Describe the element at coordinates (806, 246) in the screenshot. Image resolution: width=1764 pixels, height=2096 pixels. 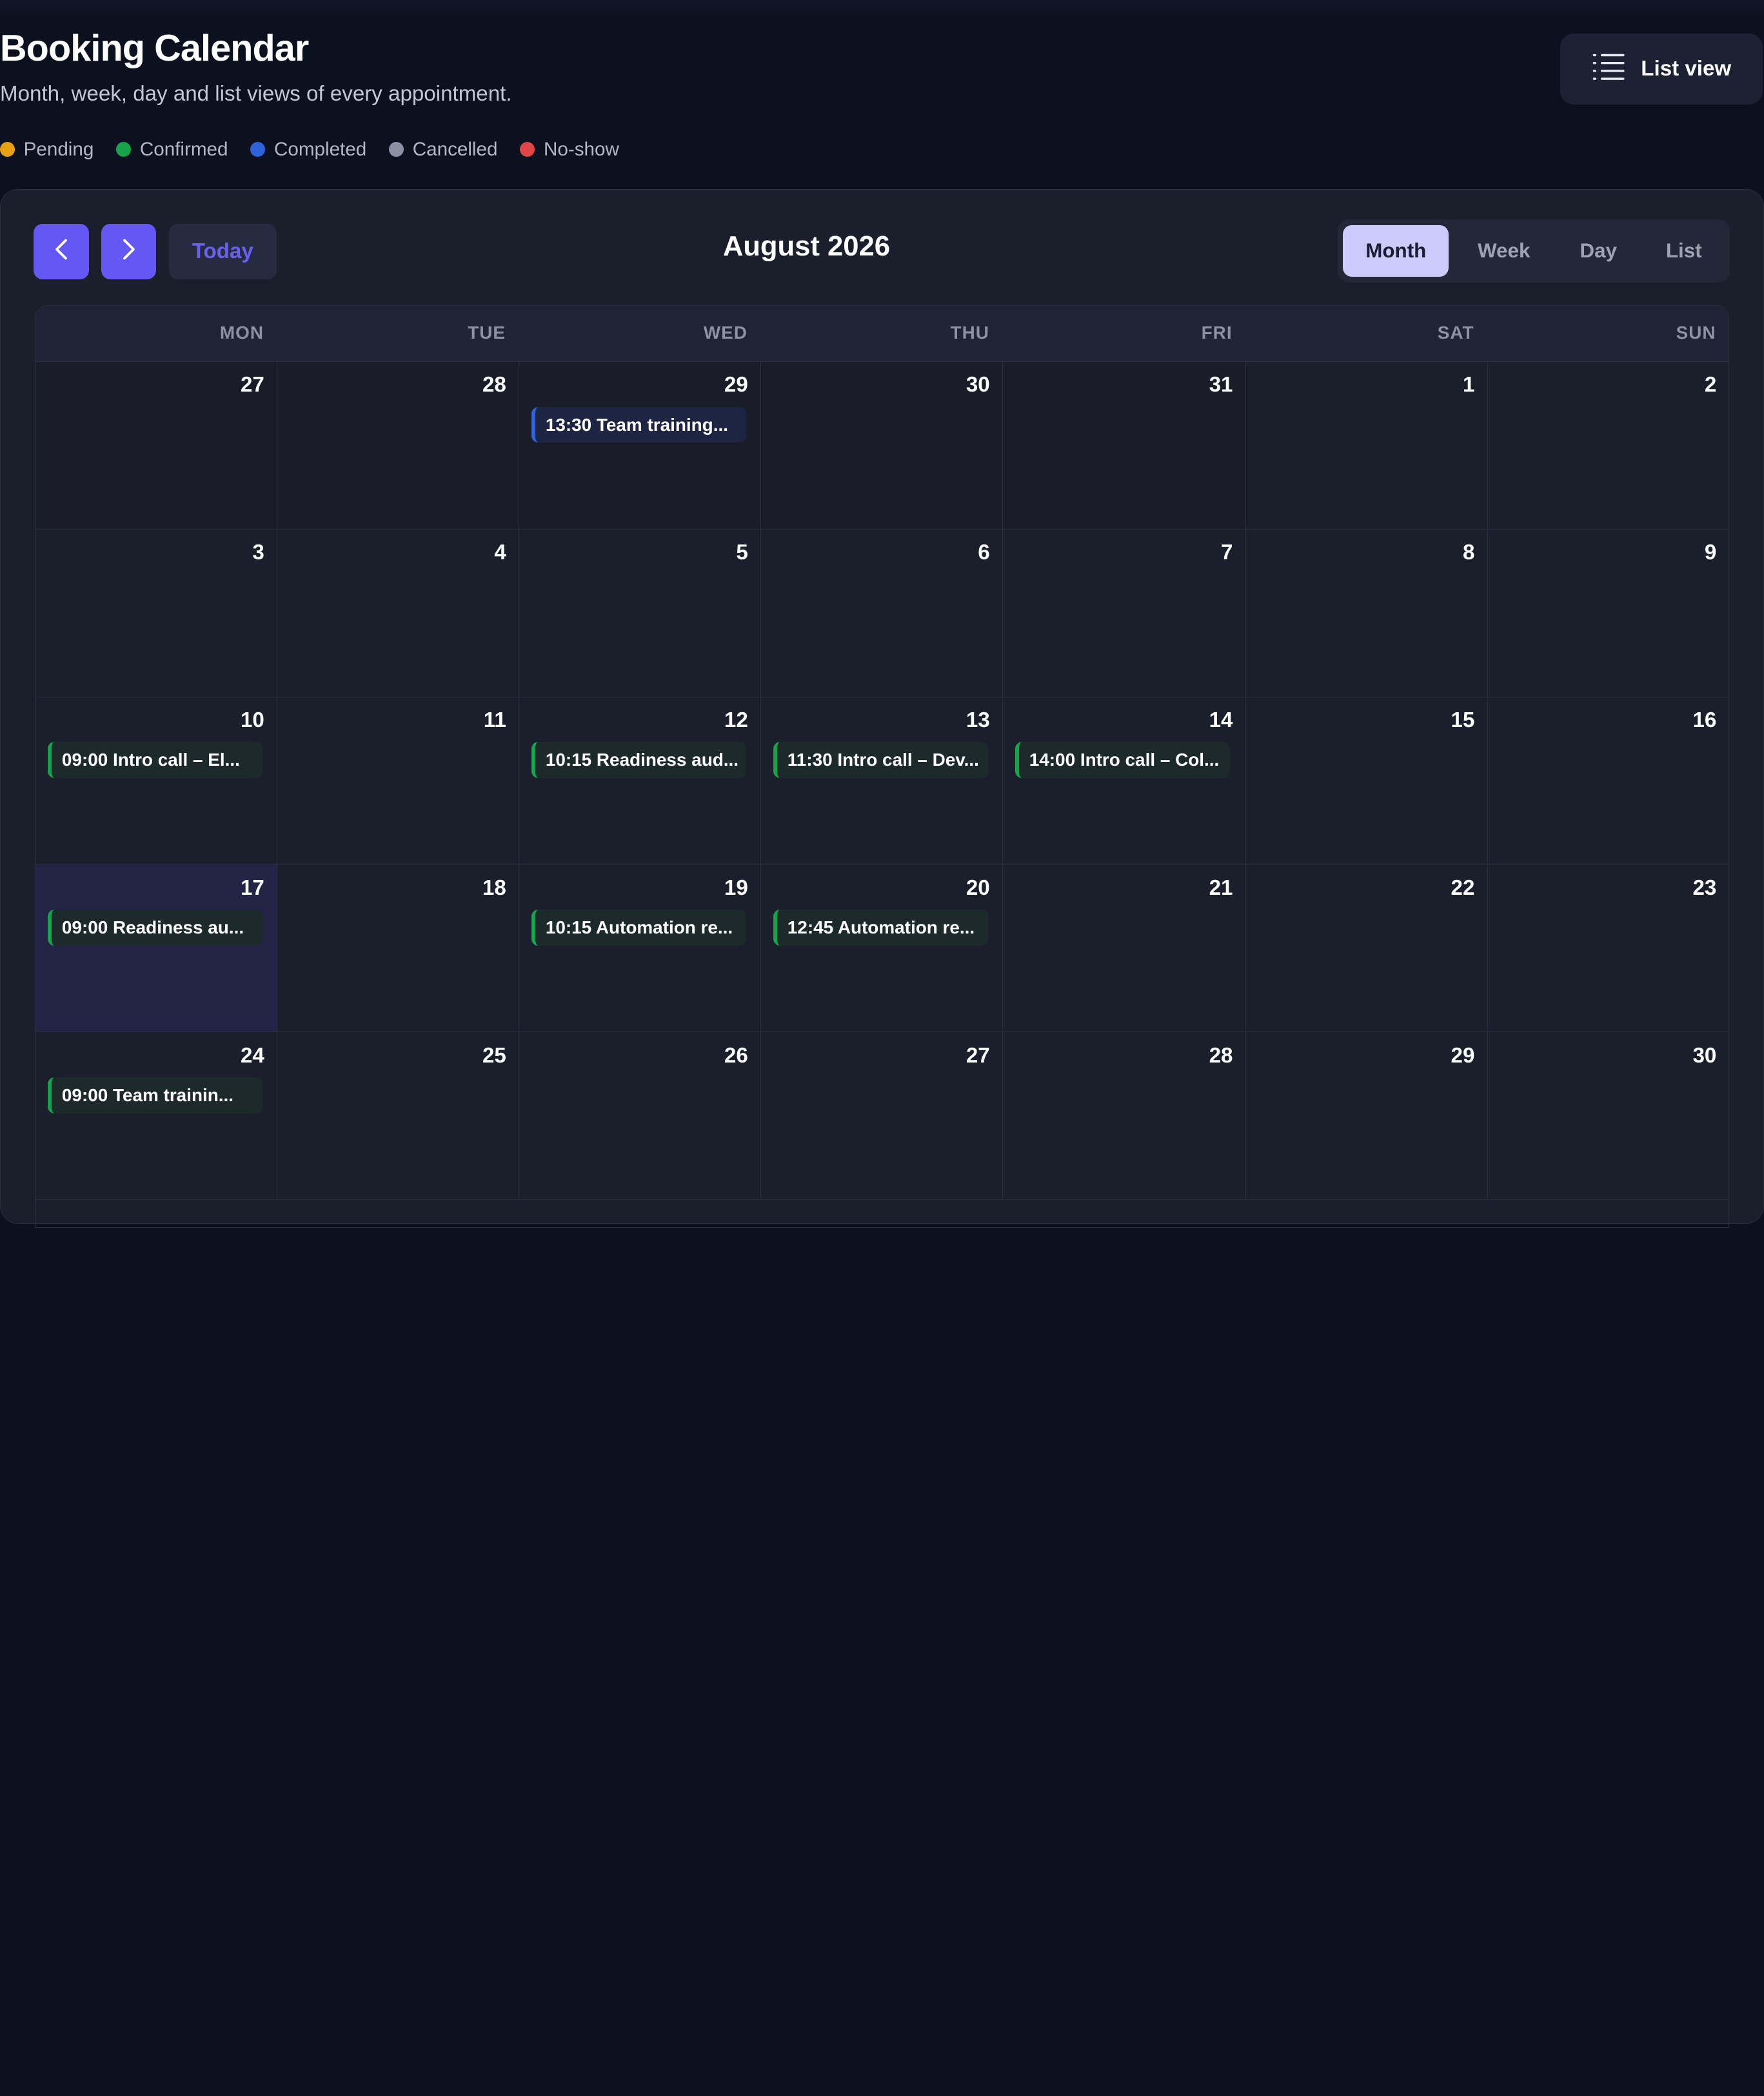
I see `current-month-title: August 2026` at that location.